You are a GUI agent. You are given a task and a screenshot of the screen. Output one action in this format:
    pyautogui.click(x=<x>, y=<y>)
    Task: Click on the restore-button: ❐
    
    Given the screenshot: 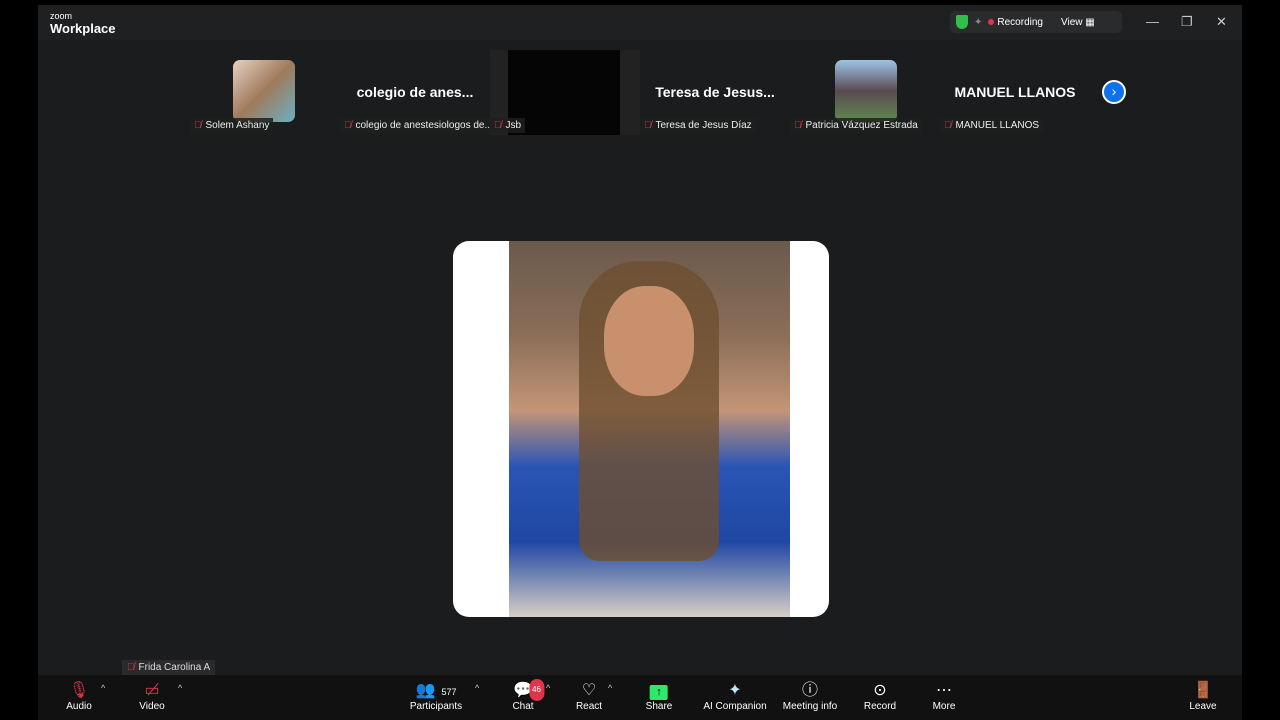 What is the action you would take?
    pyautogui.click(x=1187, y=22)
    